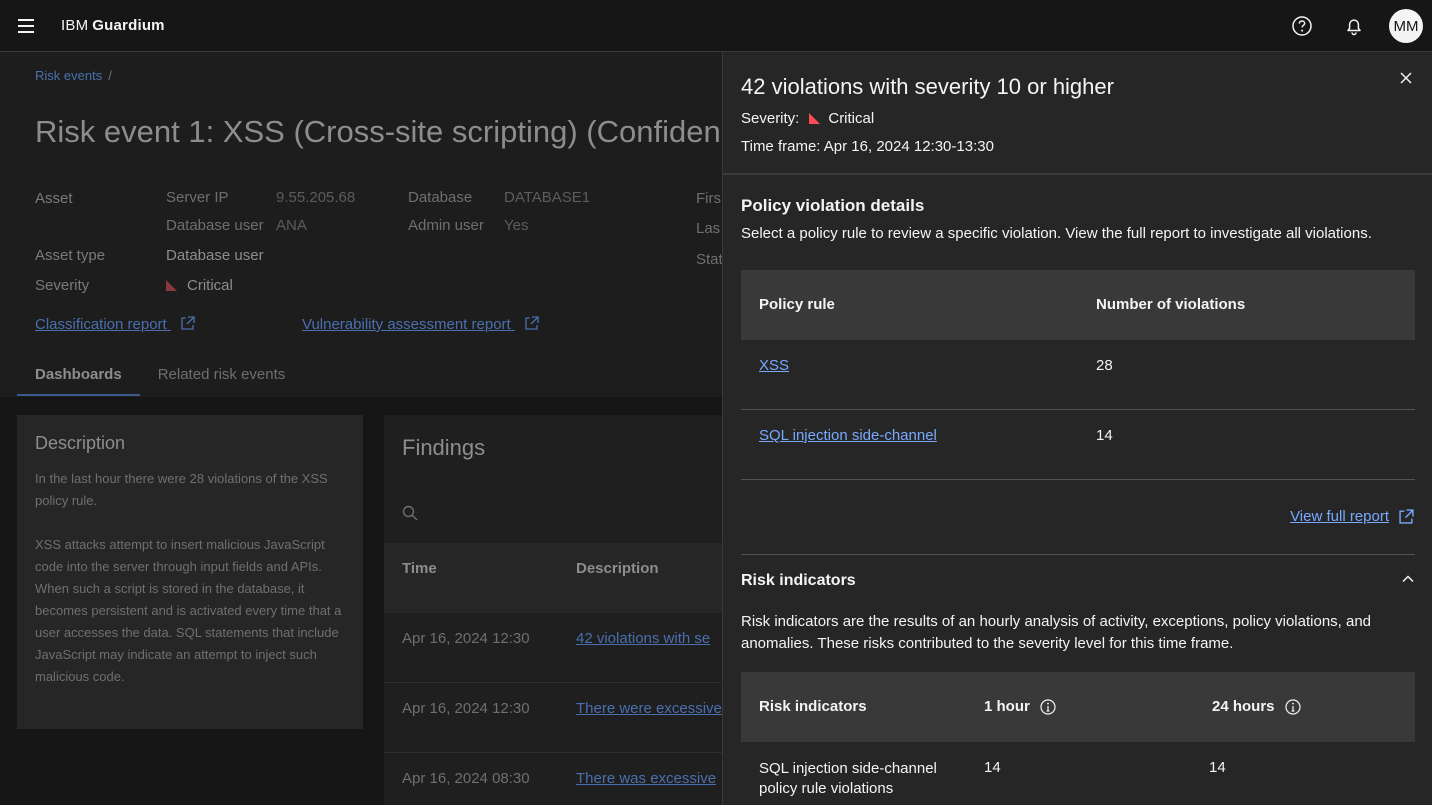 The width and height of the screenshot is (1432, 805). Describe the element at coordinates (554, 578) in the screenshot. I see `findings-table-header: Time Description` at that location.